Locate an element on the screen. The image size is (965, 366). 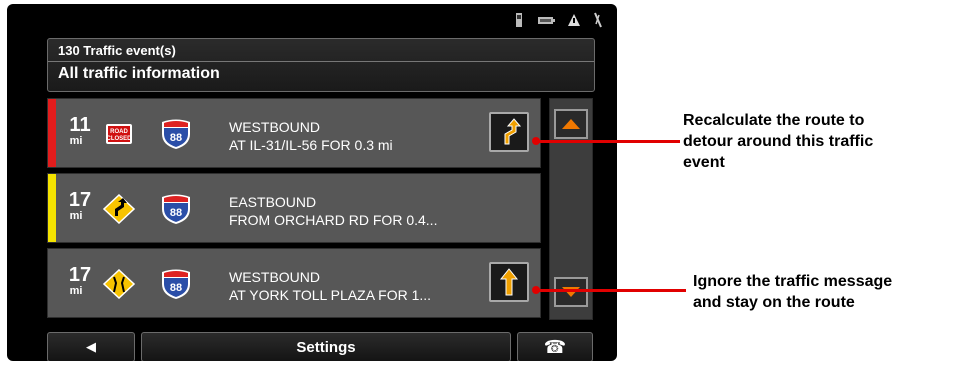
scroll-up-button is located at coordinates (571, 124).